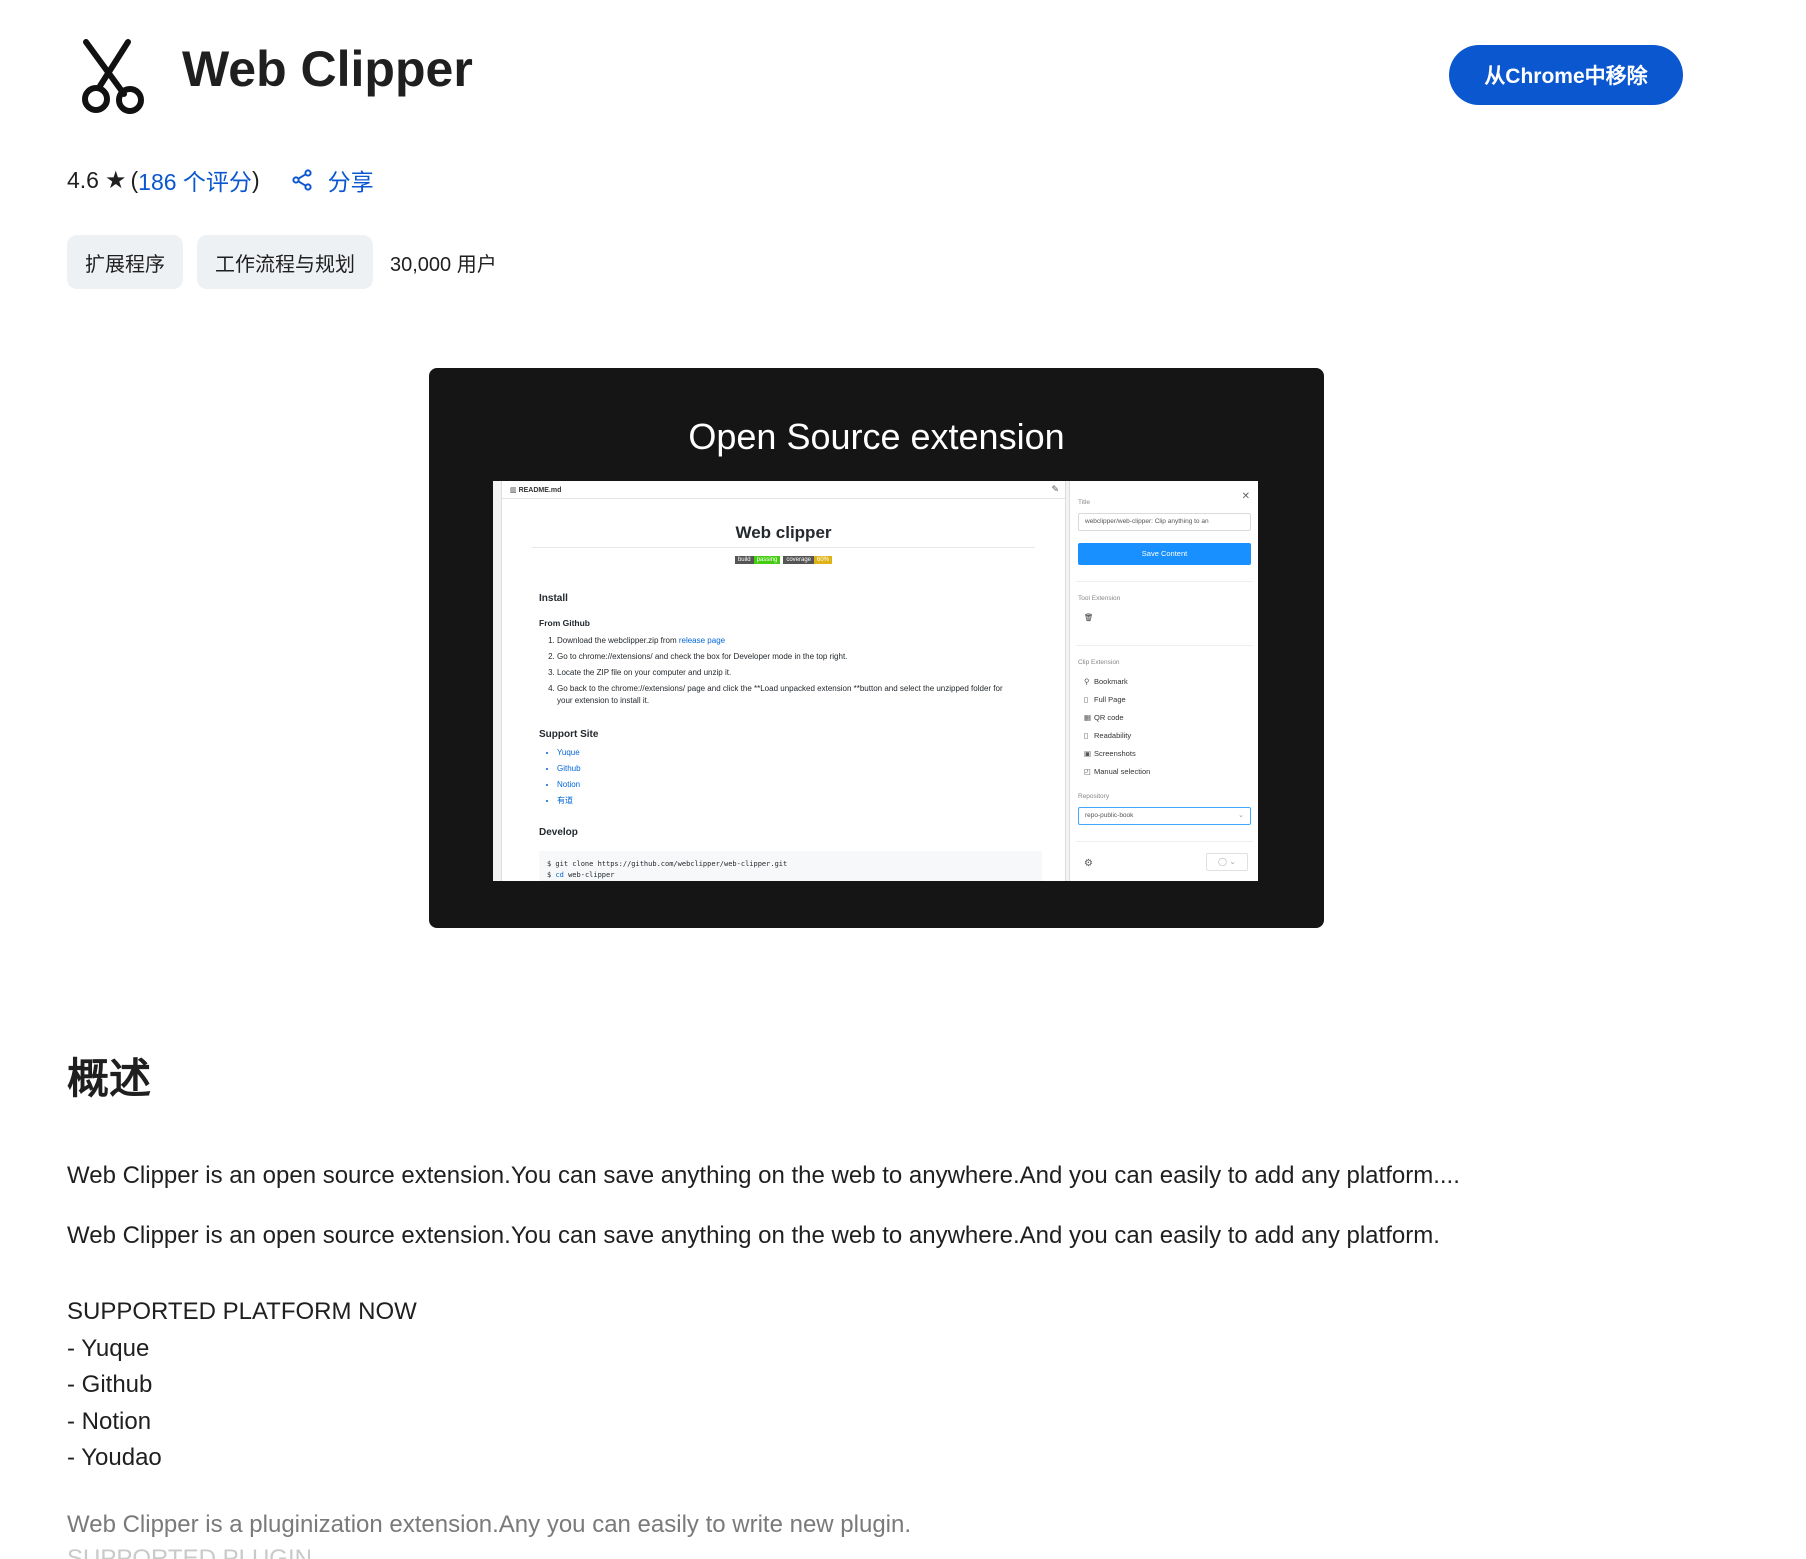  What do you see at coordinates (1094, 796) in the screenshot?
I see `panel-repository-label: Repository` at bounding box center [1094, 796].